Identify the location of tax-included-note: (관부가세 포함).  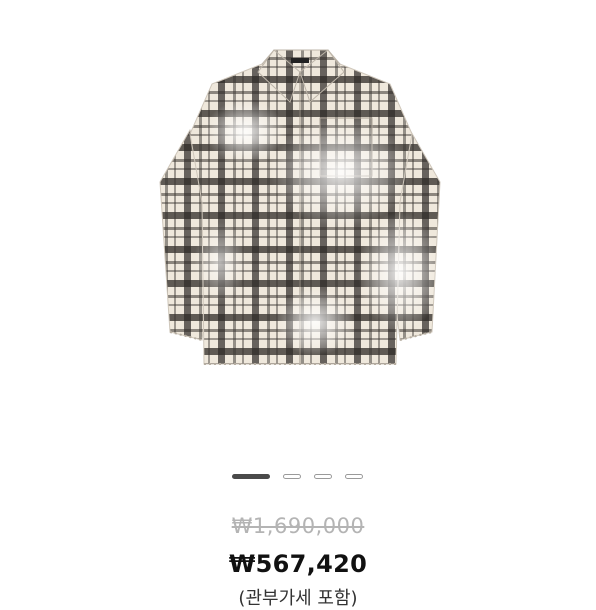
(298, 598).